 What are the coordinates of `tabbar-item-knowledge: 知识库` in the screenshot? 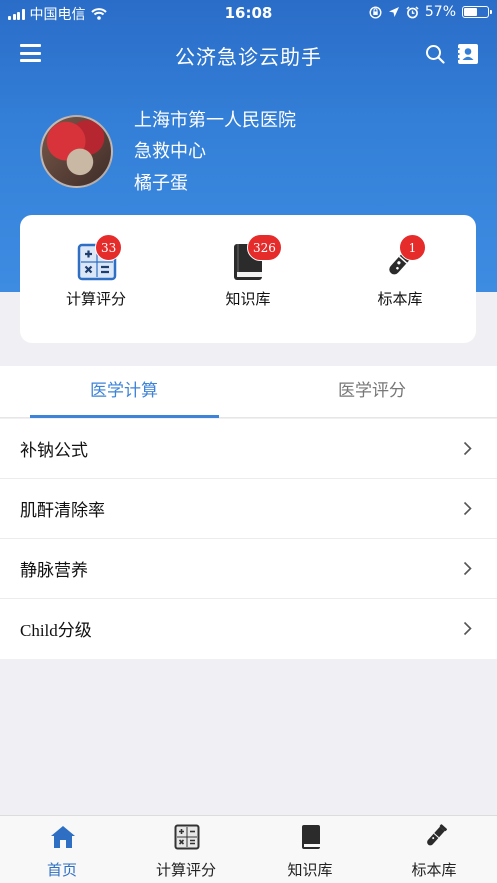 It's located at (310, 849).